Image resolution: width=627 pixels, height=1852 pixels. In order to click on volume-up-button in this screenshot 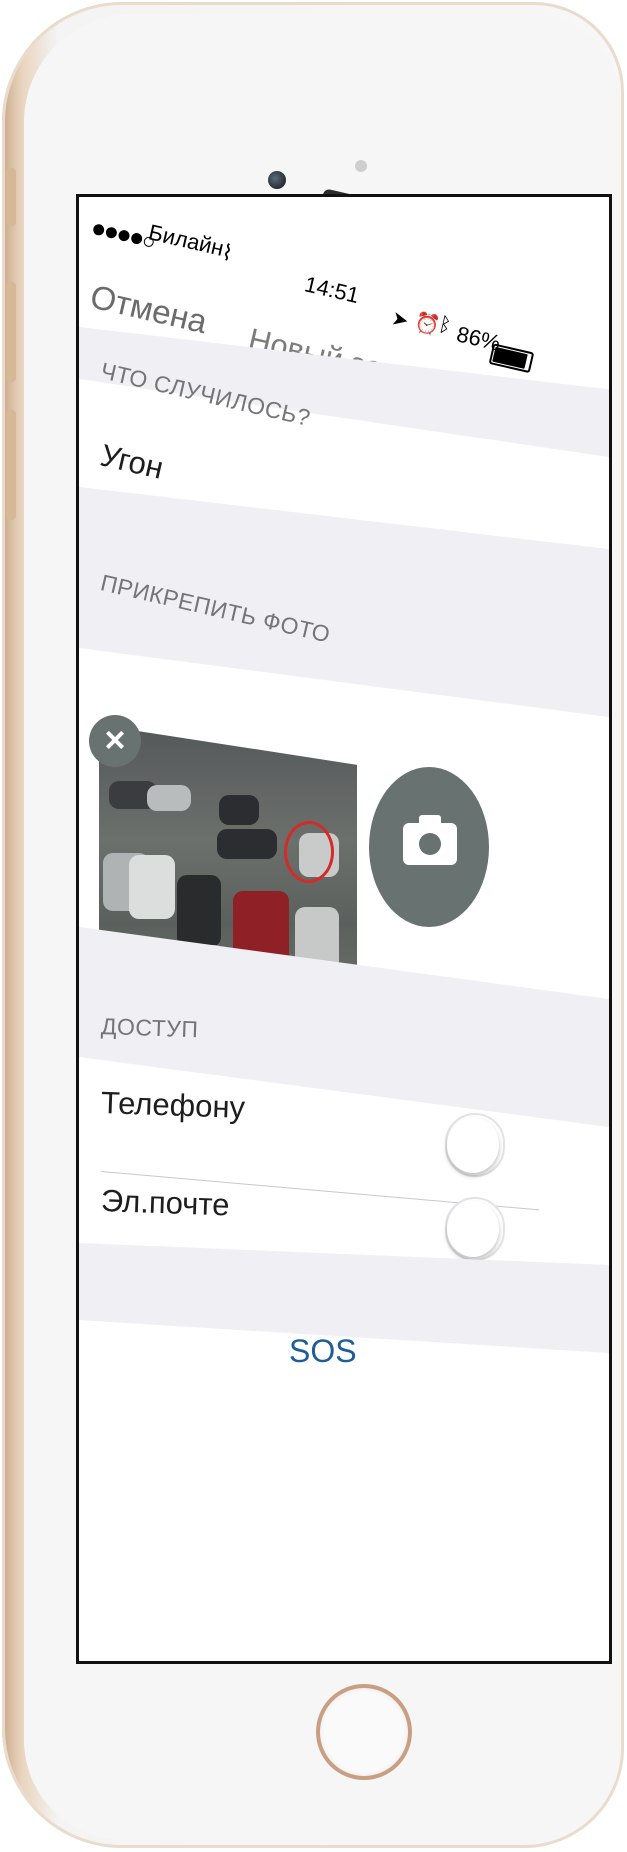, I will do `click(11, 332)`.